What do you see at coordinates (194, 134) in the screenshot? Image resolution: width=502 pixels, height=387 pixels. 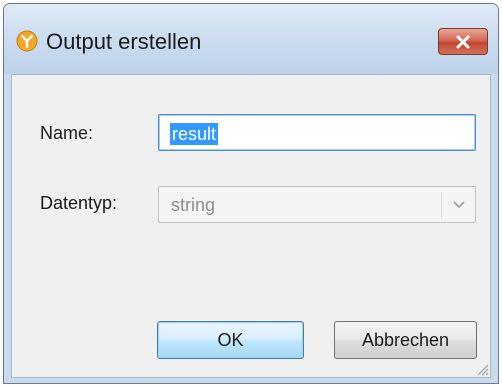 I see `name-input-value: result` at bounding box center [194, 134].